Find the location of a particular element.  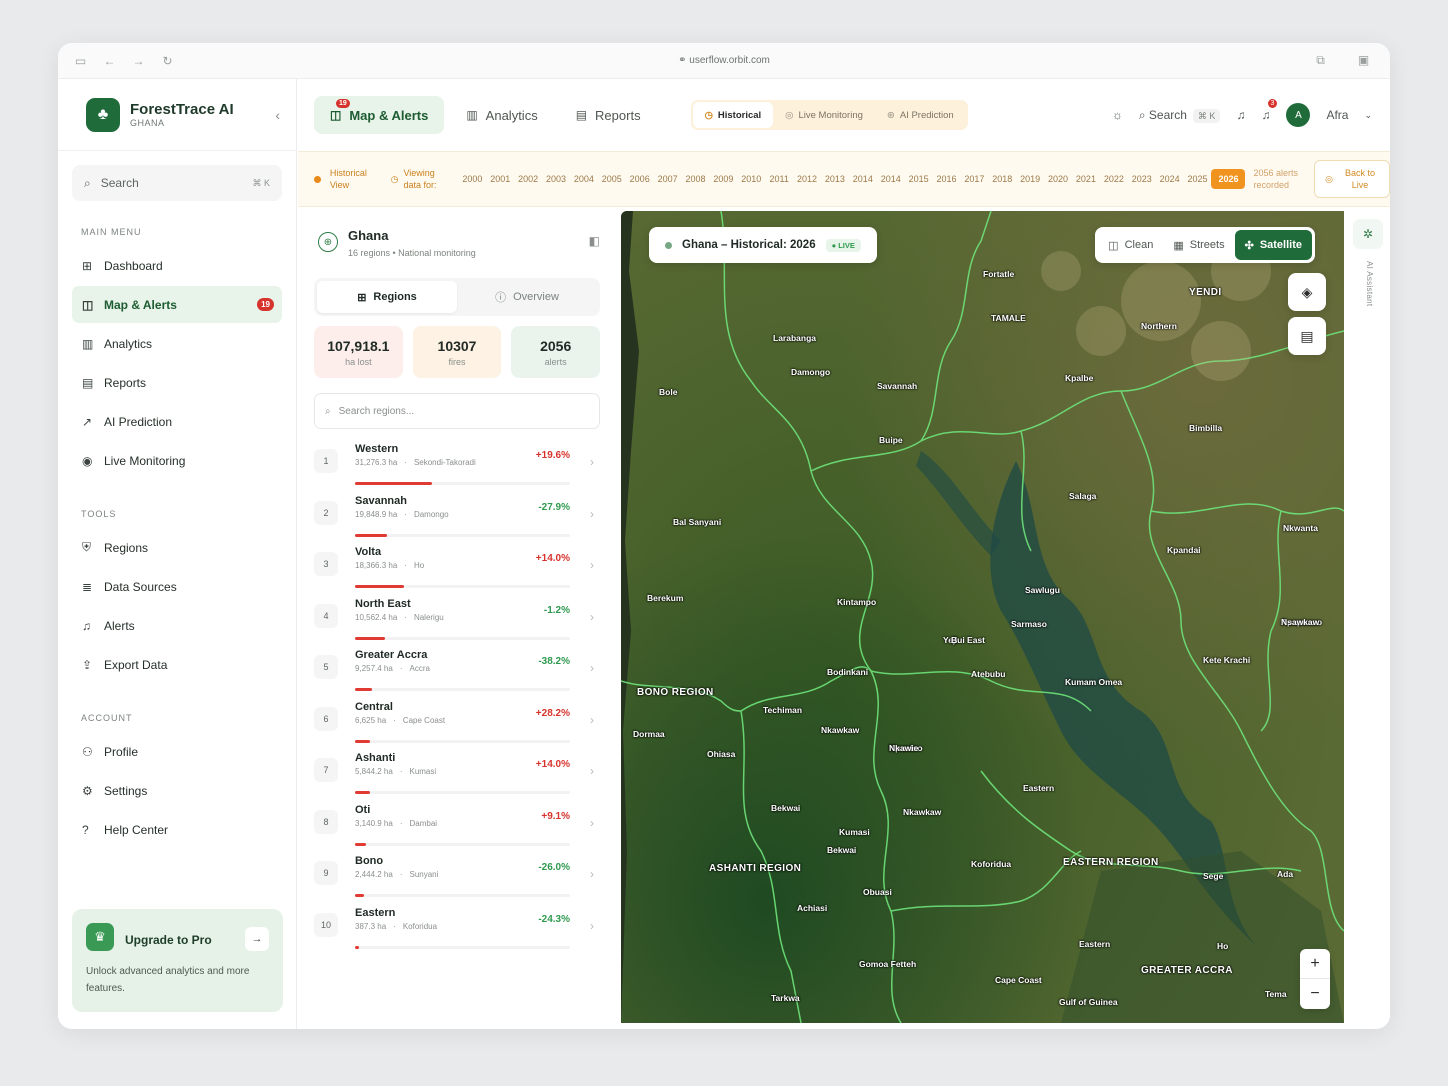

map-place-label: Larabanga is located at coordinates (794, 338).